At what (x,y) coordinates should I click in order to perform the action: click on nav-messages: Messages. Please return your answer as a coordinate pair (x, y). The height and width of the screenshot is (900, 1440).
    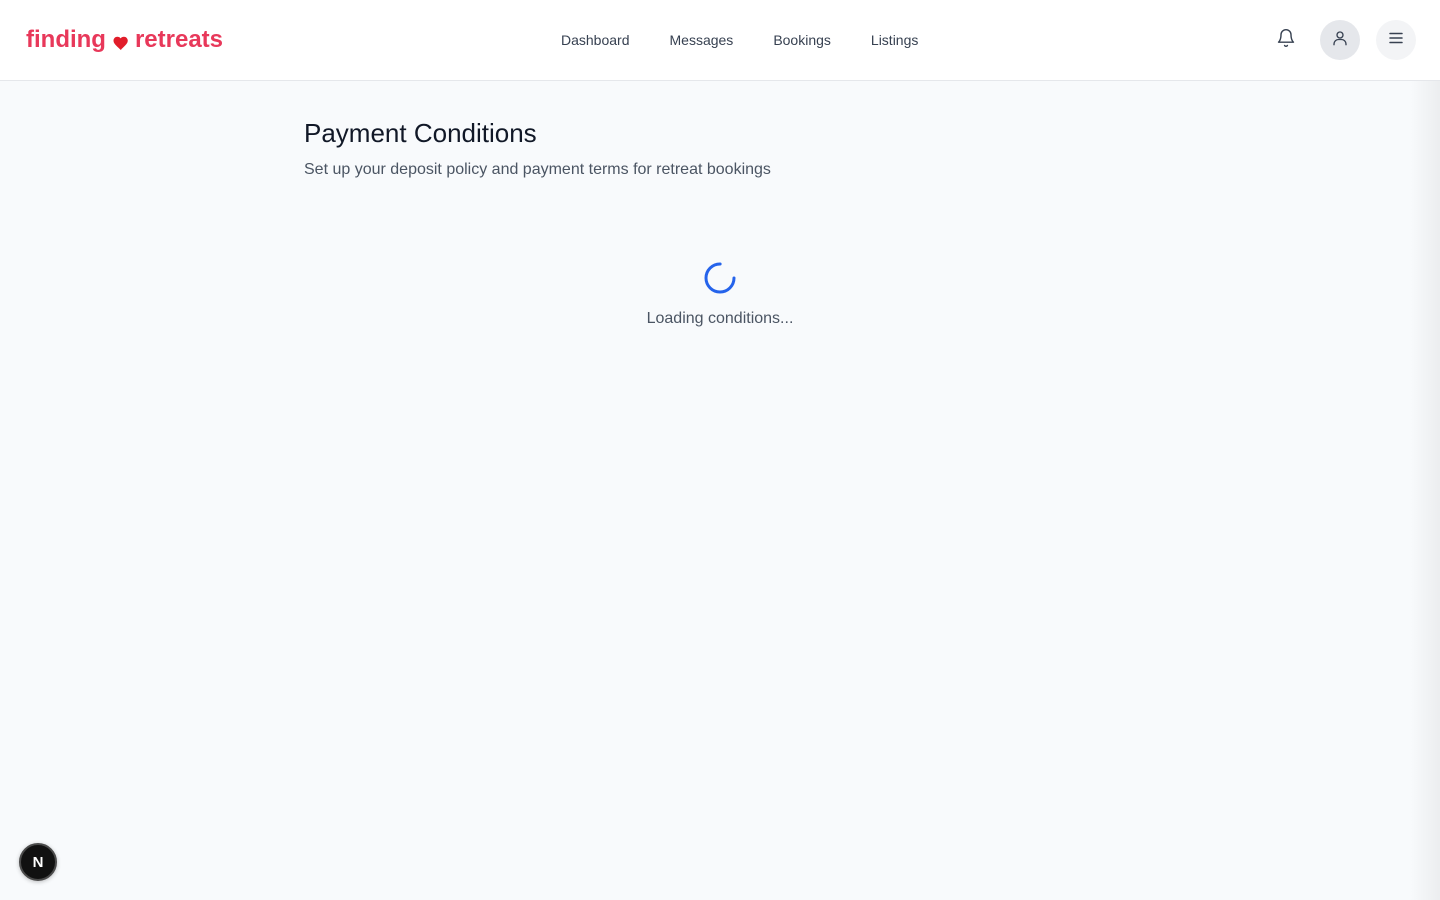
    Looking at the image, I should click on (702, 40).